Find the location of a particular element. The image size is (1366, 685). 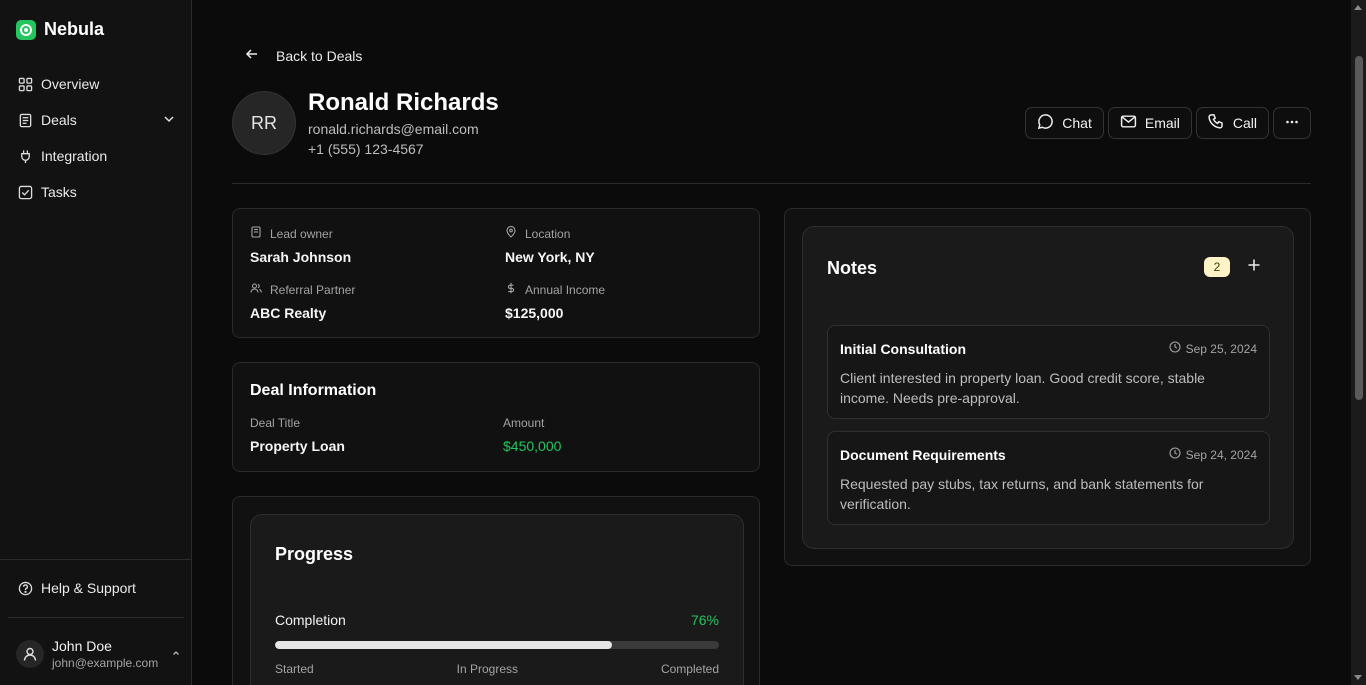

back-to-deals-link: Back to Deals is located at coordinates (303, 55).